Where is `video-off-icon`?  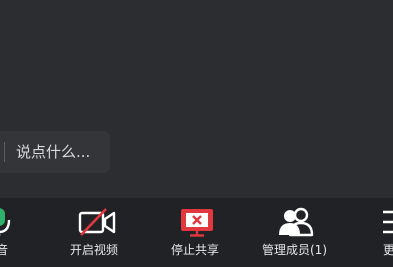 video-off-icon is located at coordinates (97, 222).